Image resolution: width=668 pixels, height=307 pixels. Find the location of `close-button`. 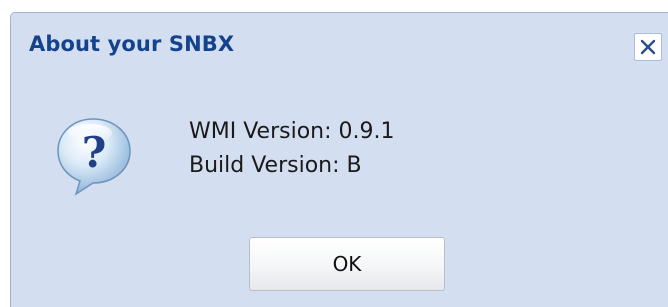

close-button is located at coordinates (648, 47).